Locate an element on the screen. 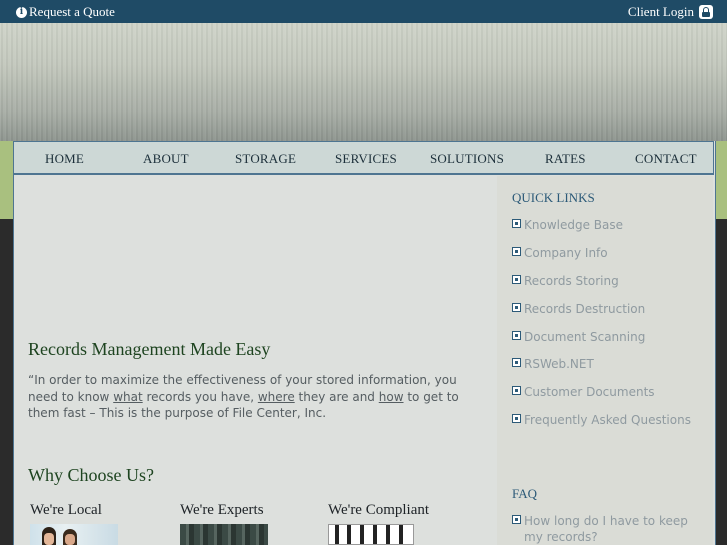 This screenshot has width=727, height=545. nav-services: SERVICES is located at coordinates (366, 159).